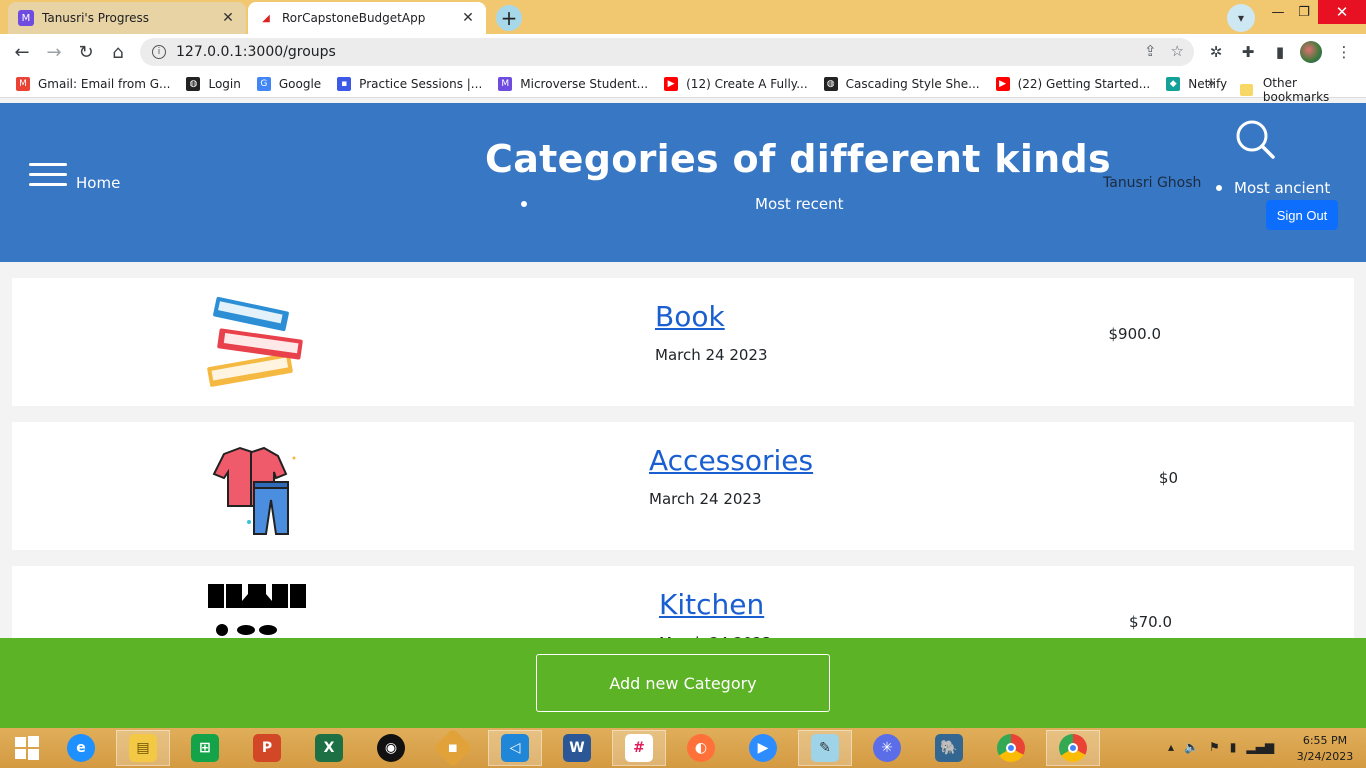 The height and width of the screenshot is (768, 1366). I want to click on bookmark-star-icon: ☆, so click(1177, 51).